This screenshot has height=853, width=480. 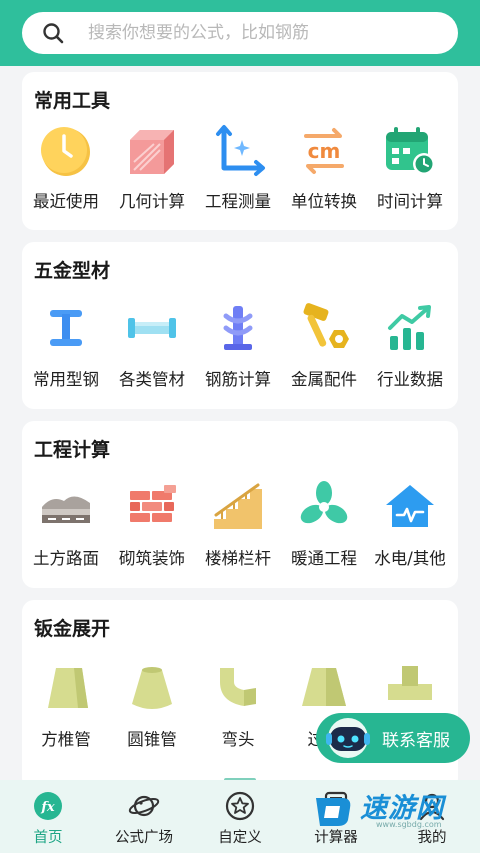 What do you see at coordinates (72, 101) in the screenshot?
I see `section-title: 常用工具` at bounding box center [72, 101].